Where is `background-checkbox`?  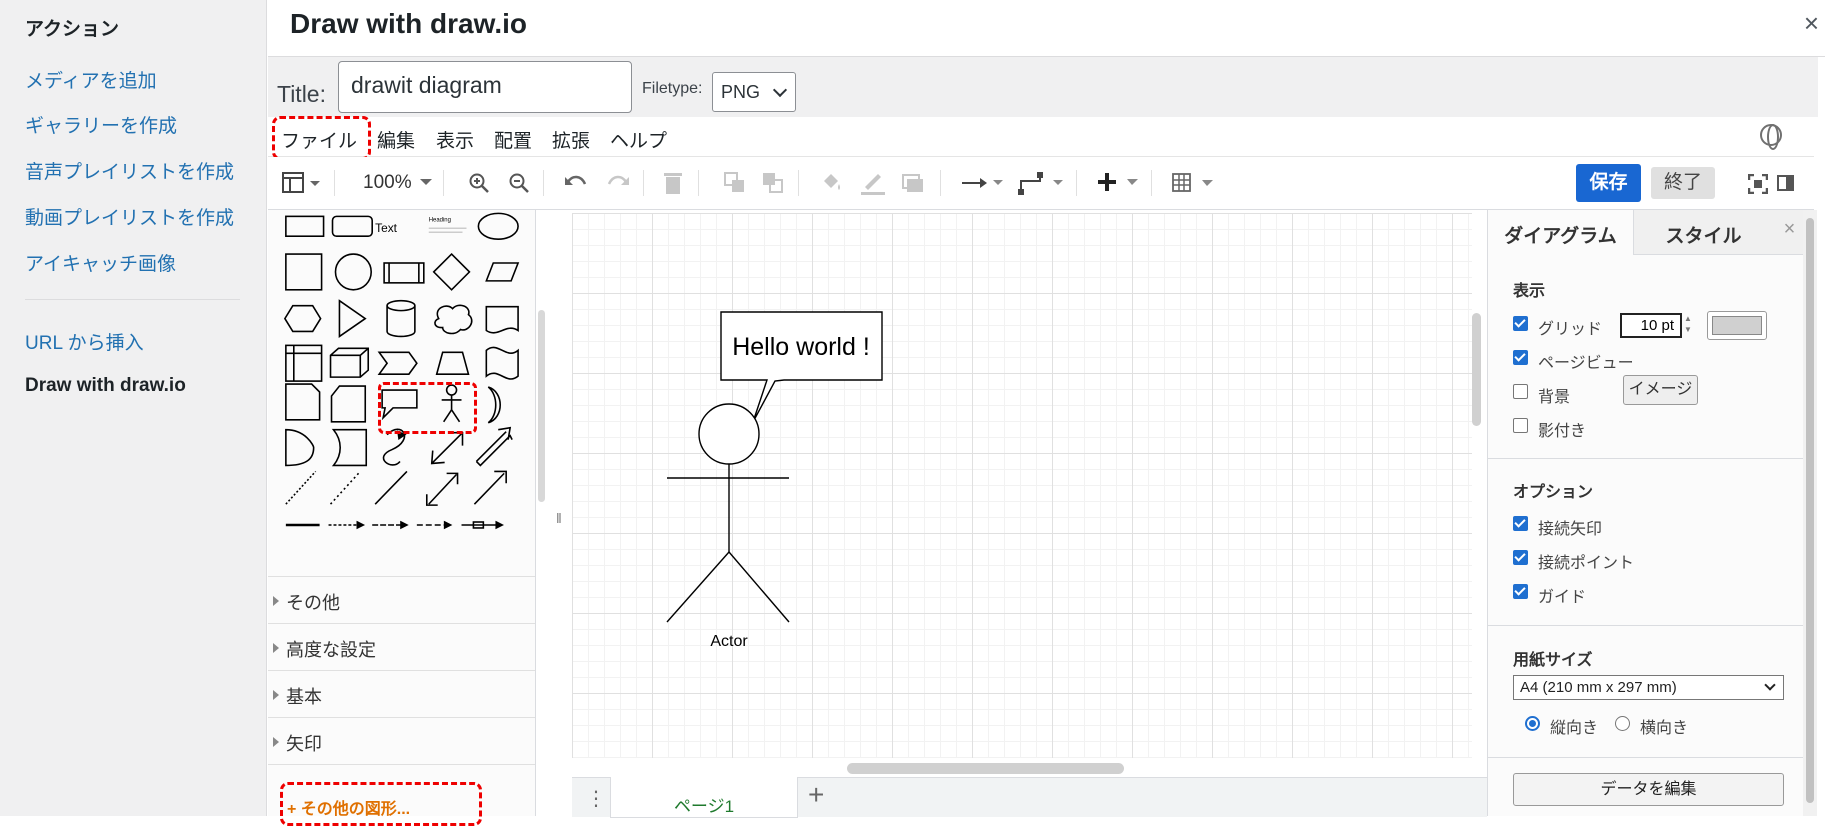 background-checkbox is located at coordinates (1520, 391).